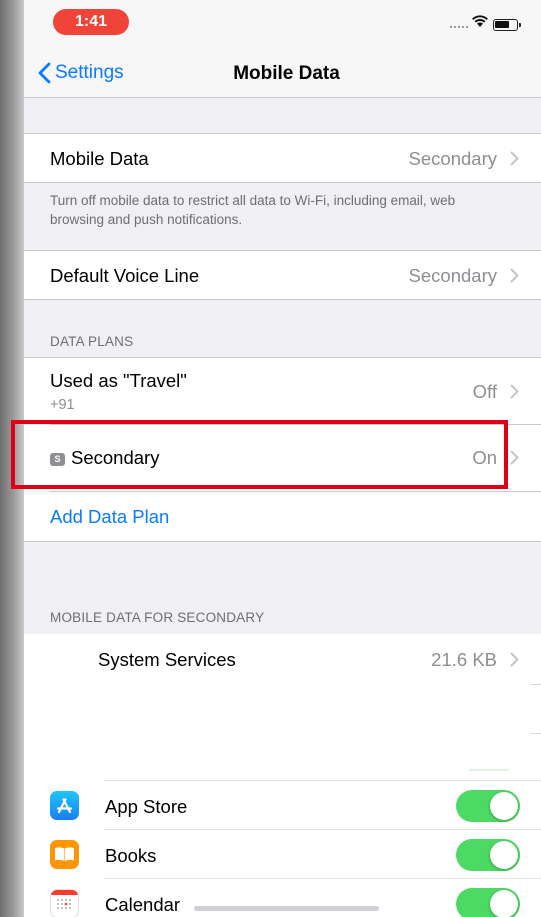  Describe the element at coordinates (64, 854) in the screenshot. I see `books-icon` at that location.